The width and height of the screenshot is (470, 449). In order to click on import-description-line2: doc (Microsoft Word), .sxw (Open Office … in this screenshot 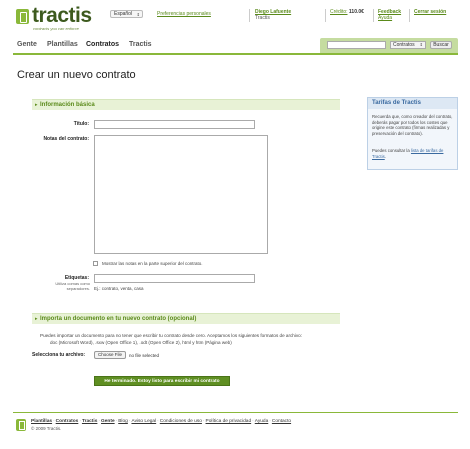, I will do `click(141, 342)`.